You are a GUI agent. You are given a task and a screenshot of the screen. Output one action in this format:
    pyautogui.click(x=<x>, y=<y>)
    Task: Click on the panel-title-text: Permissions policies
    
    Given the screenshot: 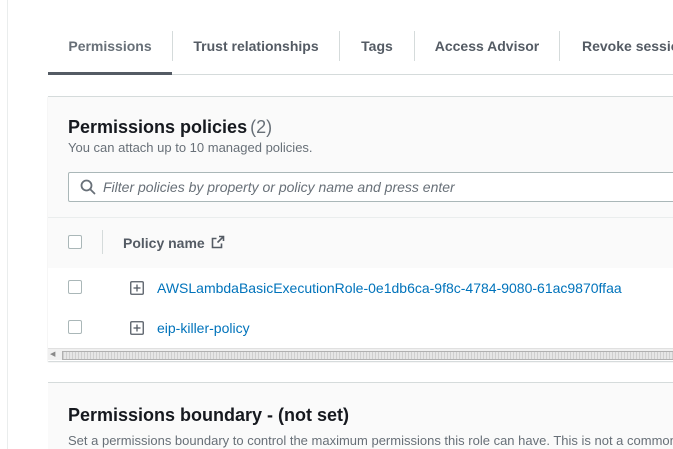 What is the action you would take?
    pyautogui.click(x=158, y=127)
    